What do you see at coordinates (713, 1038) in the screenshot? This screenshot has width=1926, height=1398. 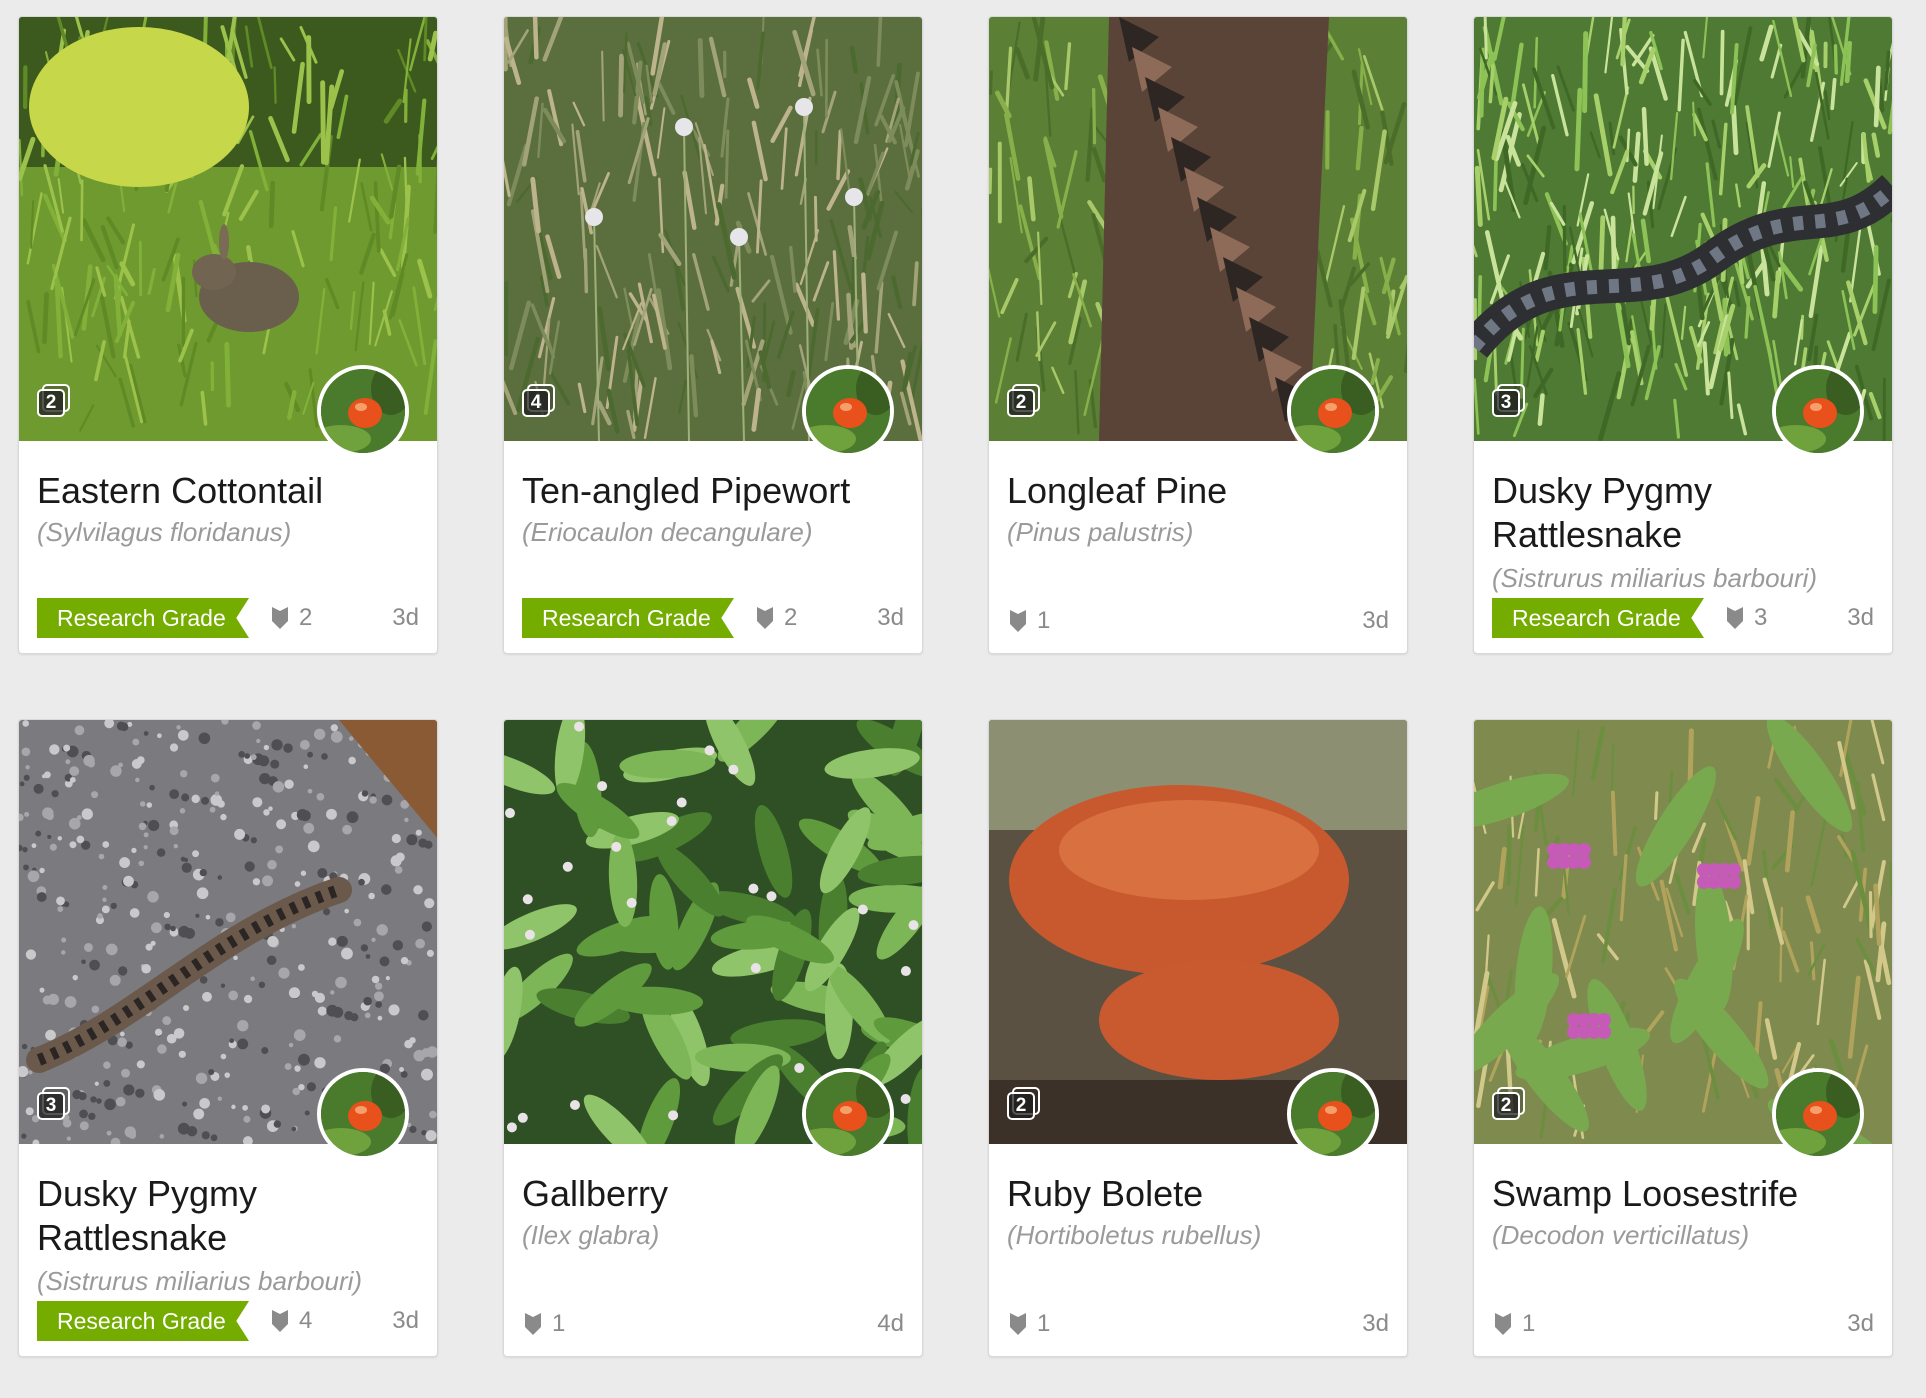 I see `observation-card: Gallberry (Ilex glabra) 1 4d` at bounding box center [713, 1038].